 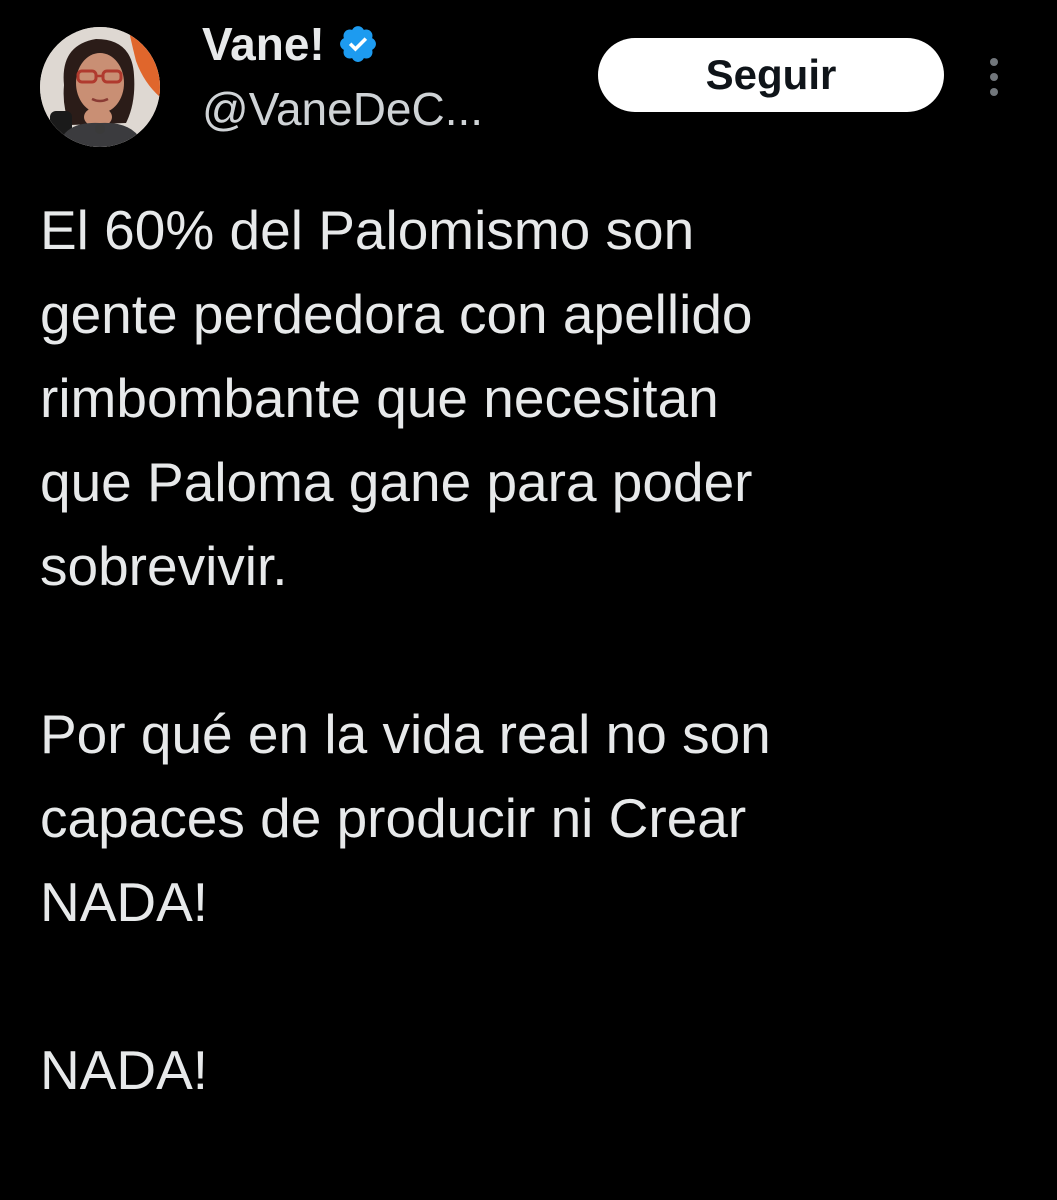 I want to click on avatar-image, so click(x=100, y=87).